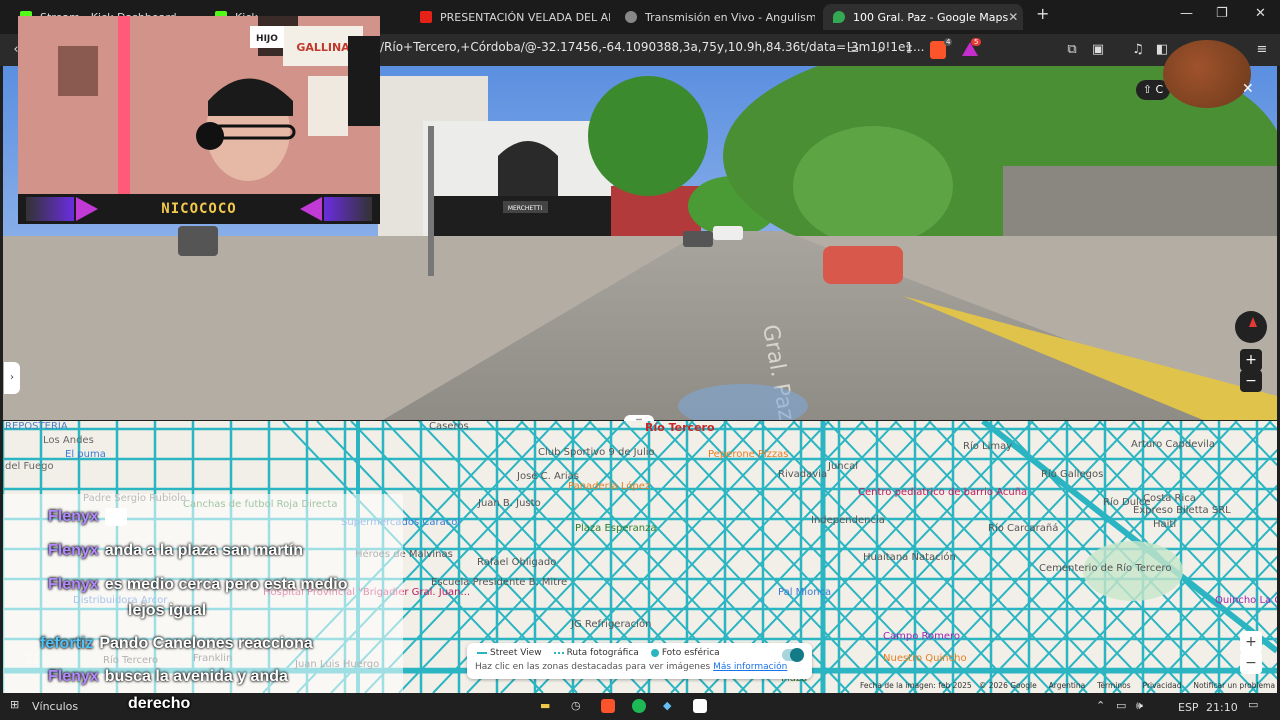  I want to click on chat-message: Flenyx, so click(87, 517).